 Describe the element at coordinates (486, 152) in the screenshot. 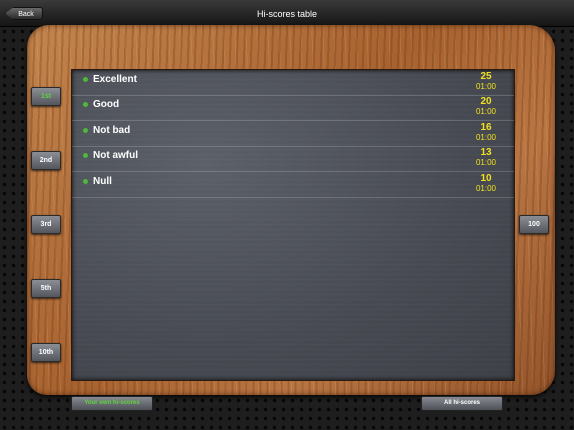

I see `score-value: 13` at that location.